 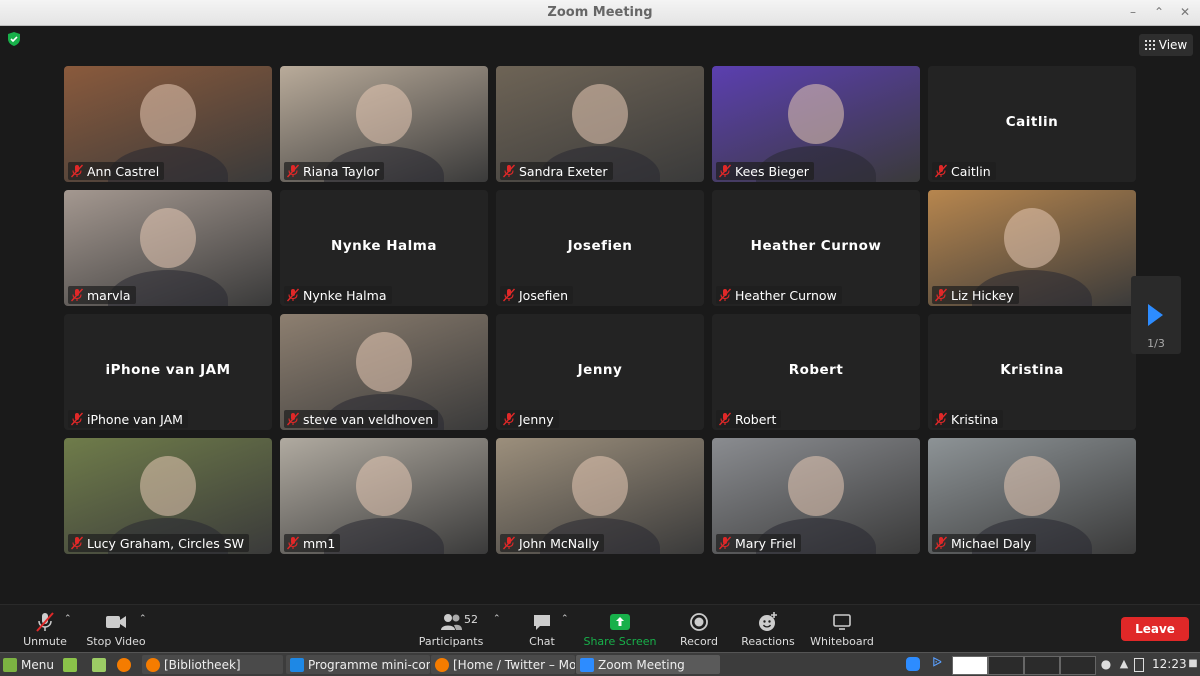 I want to click on bluetooth-icon: ᐉ, so click(x=937, y=664).